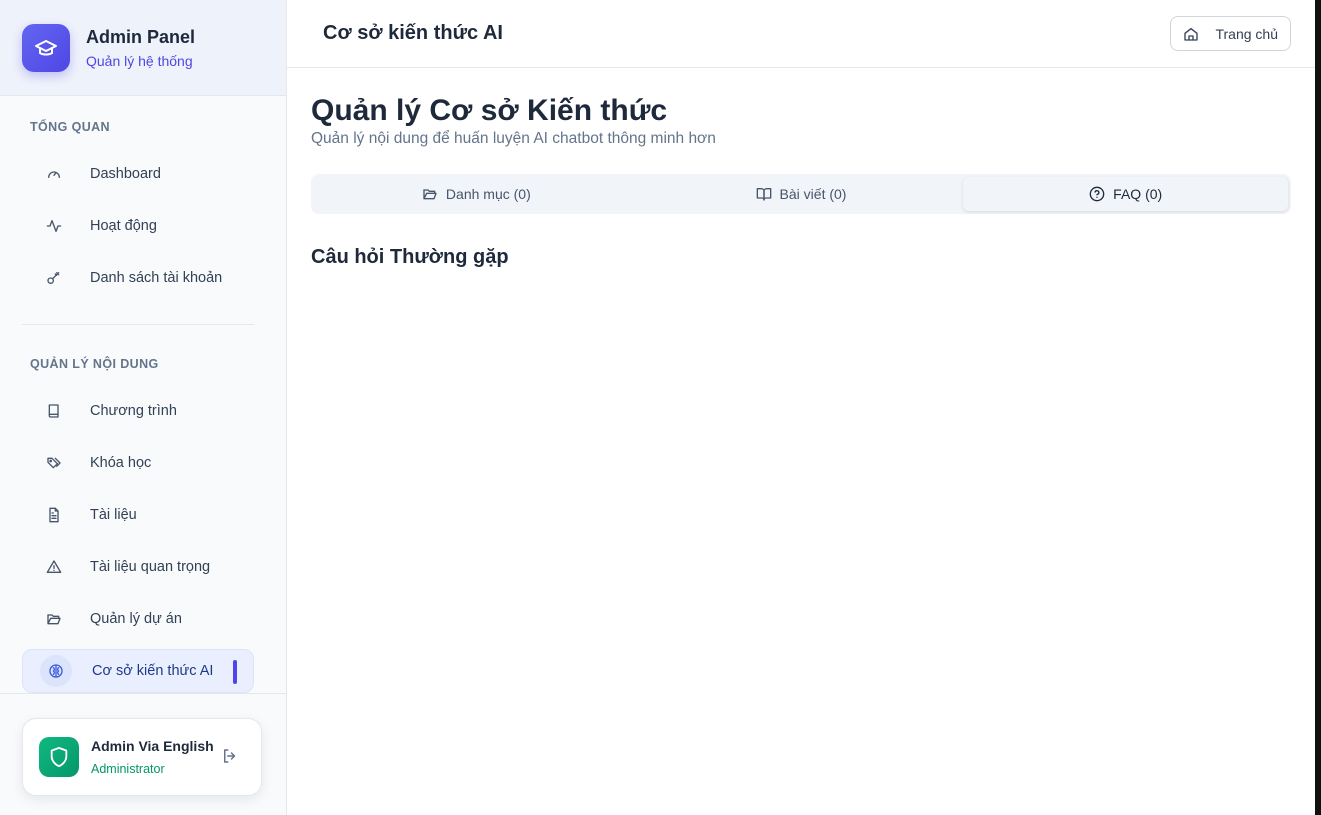 The image size is (1321, 815). What do you see at coordinates (153, 671) in the screenshot?
I see `sidebar-item-label: Cơ sở kiến thức AI` at bounding box center [153, 671].